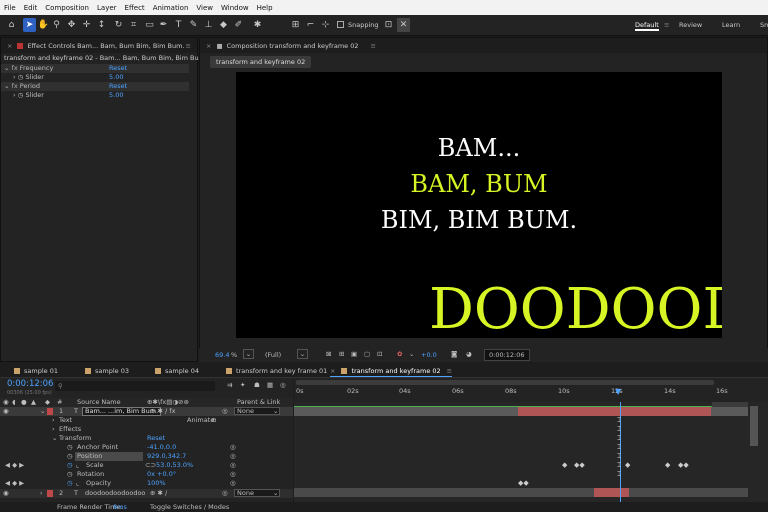  Describe the element at coordinates (161, 474) in the screenshot. I see `rotation-value: 0x +0.0°` at that location.